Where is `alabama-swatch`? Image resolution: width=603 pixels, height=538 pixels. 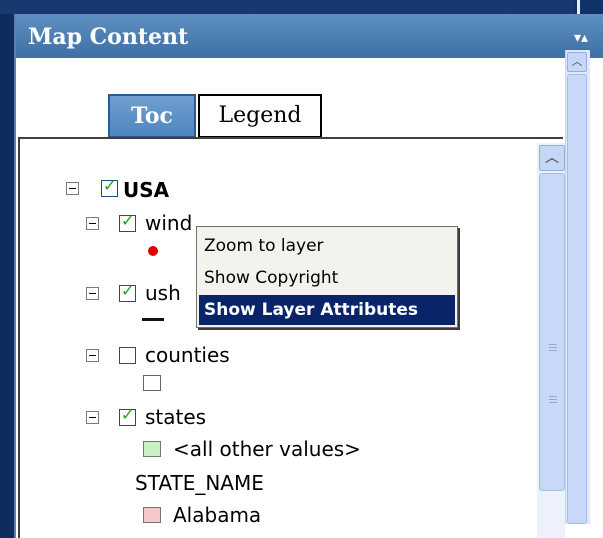 alabama-swatch is located at coordinates (152, 515).